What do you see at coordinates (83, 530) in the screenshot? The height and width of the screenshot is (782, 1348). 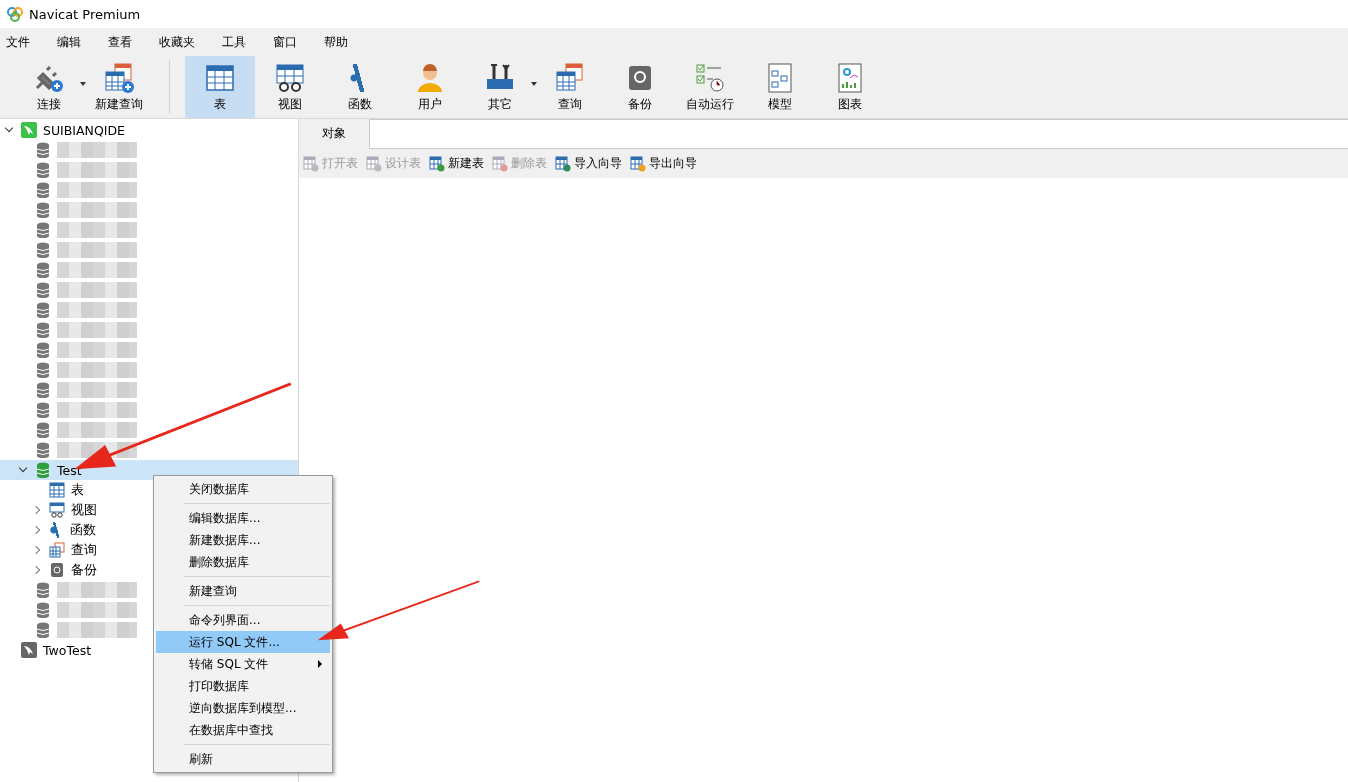 I see `tree-label: 函数` at bounding box center [83, 530].